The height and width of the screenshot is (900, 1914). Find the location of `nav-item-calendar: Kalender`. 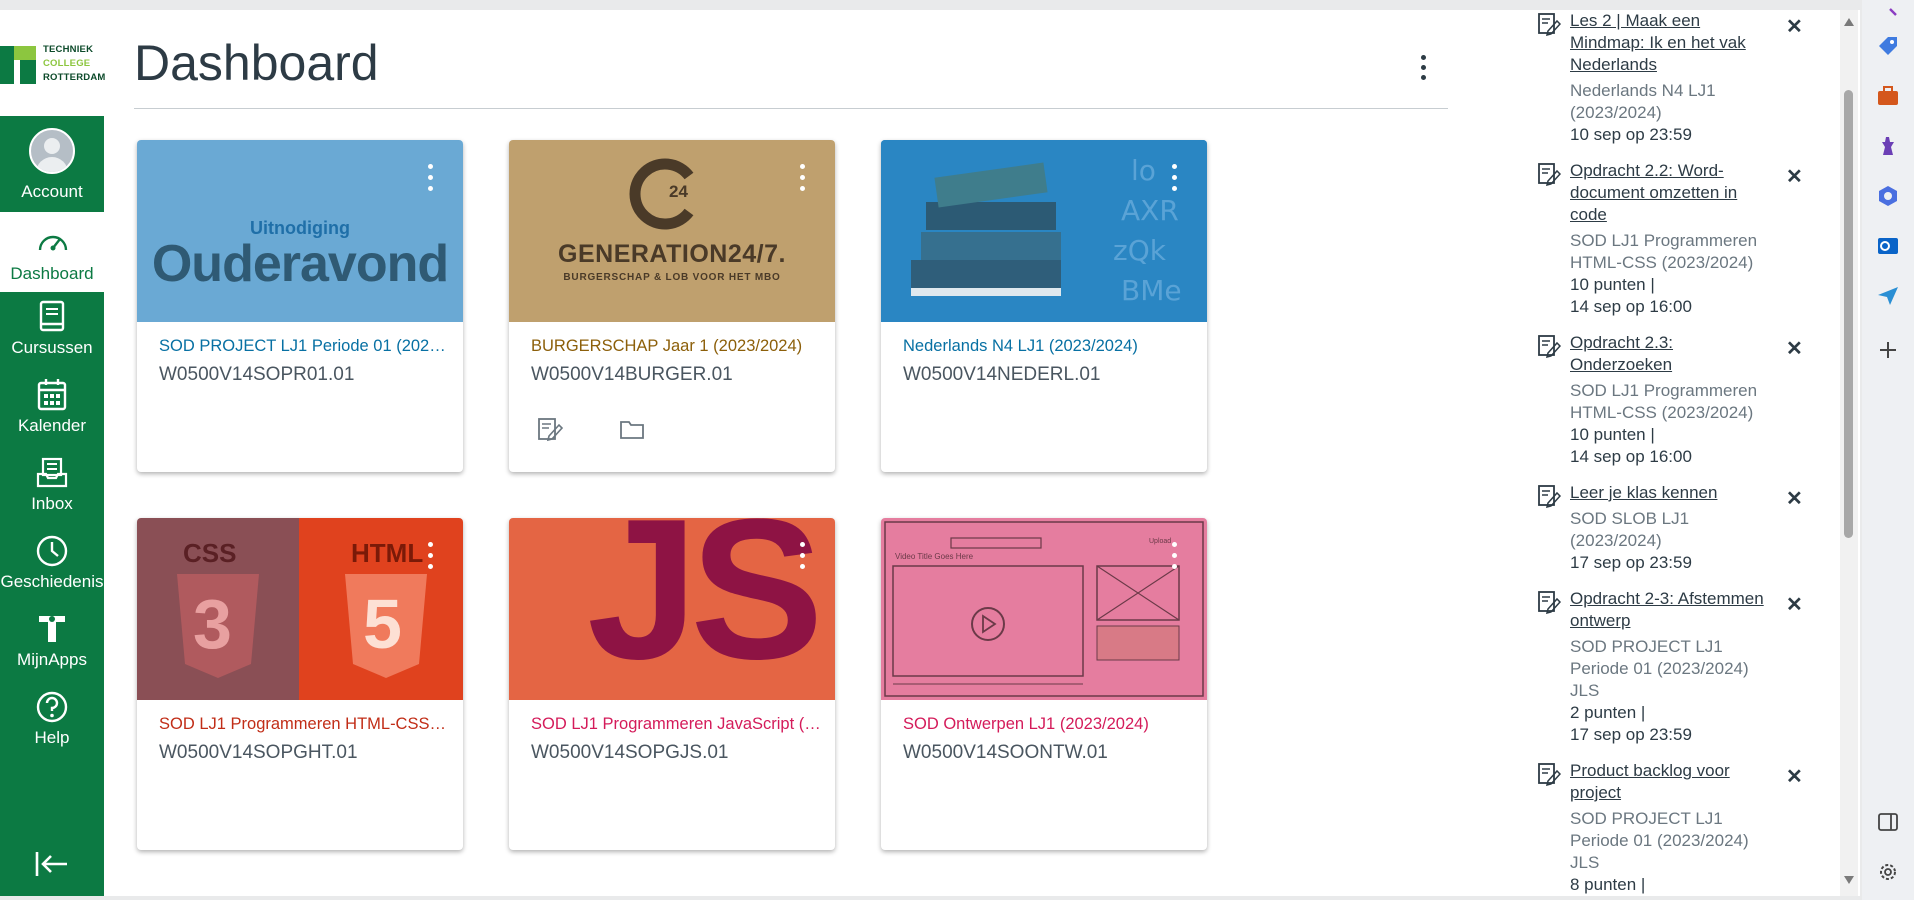

nav-item-calendar: Kalender is located at coordinates (52, 413).